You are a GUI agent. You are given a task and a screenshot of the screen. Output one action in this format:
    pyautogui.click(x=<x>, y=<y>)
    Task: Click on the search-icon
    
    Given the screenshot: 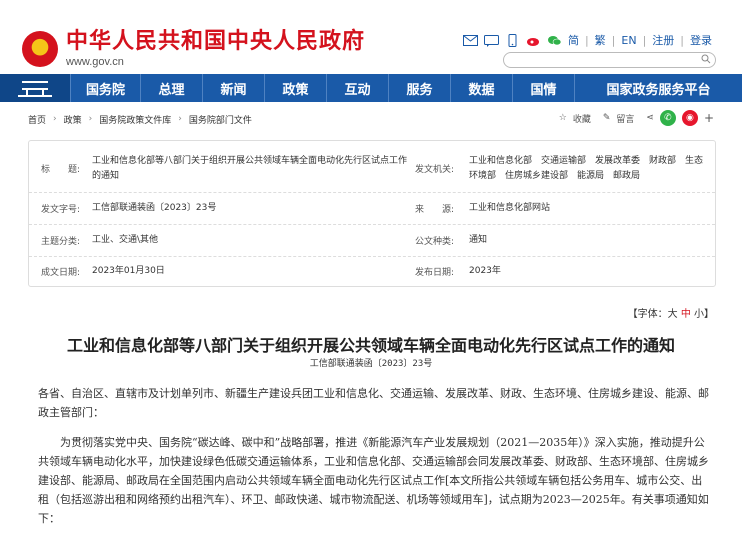 What is the action you would take?
    pyautogui.click(x=706, y=60)
    